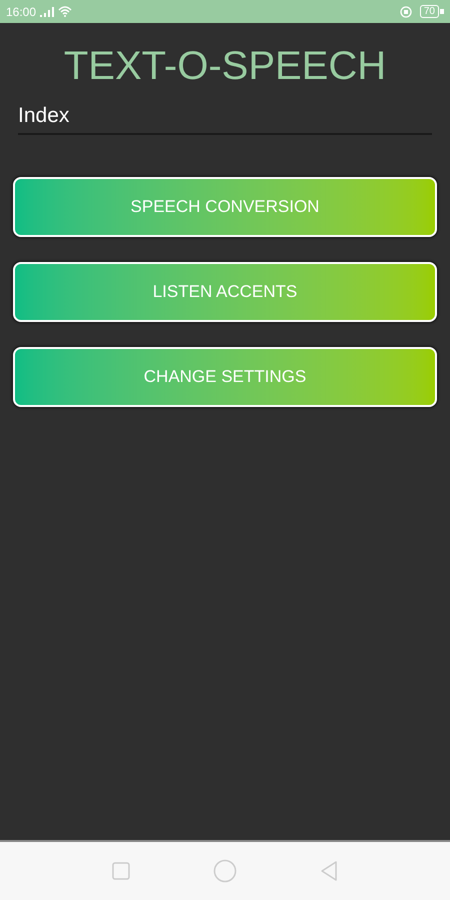 Image resolution: width=450 pixels, height=900 pixels. Describe the element at coordinates (225, 66) in the screenshot. I see `app-title: TEXT-O-SPEECH` at that location.